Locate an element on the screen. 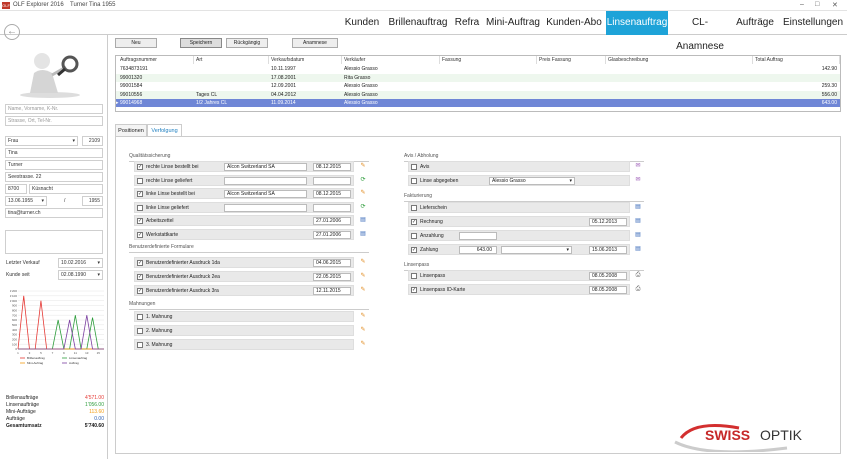  date-field: 05.12.2013 is located at coordinates (608, 222).